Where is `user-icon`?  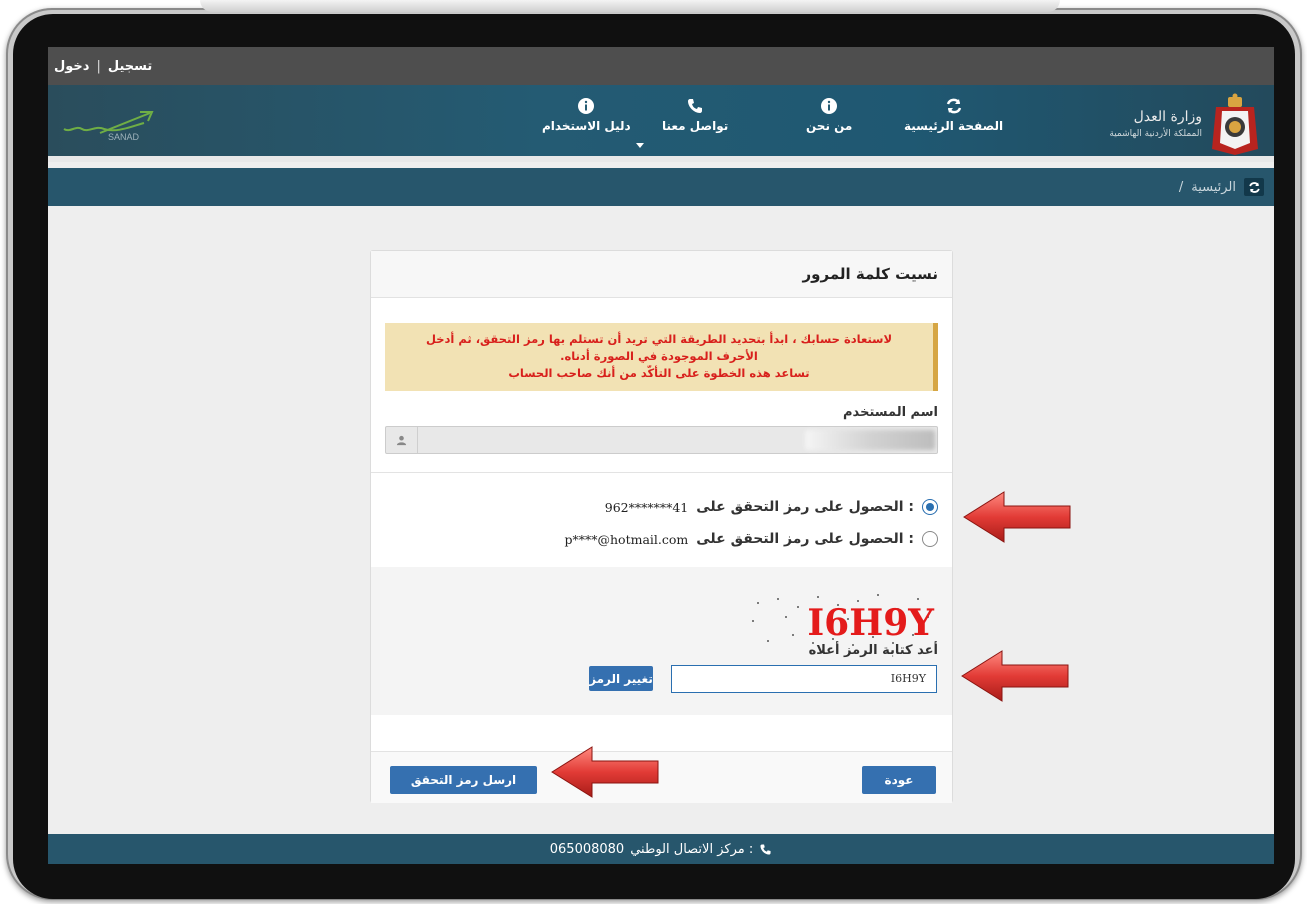
user-icon is located at coordinates (402, 440).